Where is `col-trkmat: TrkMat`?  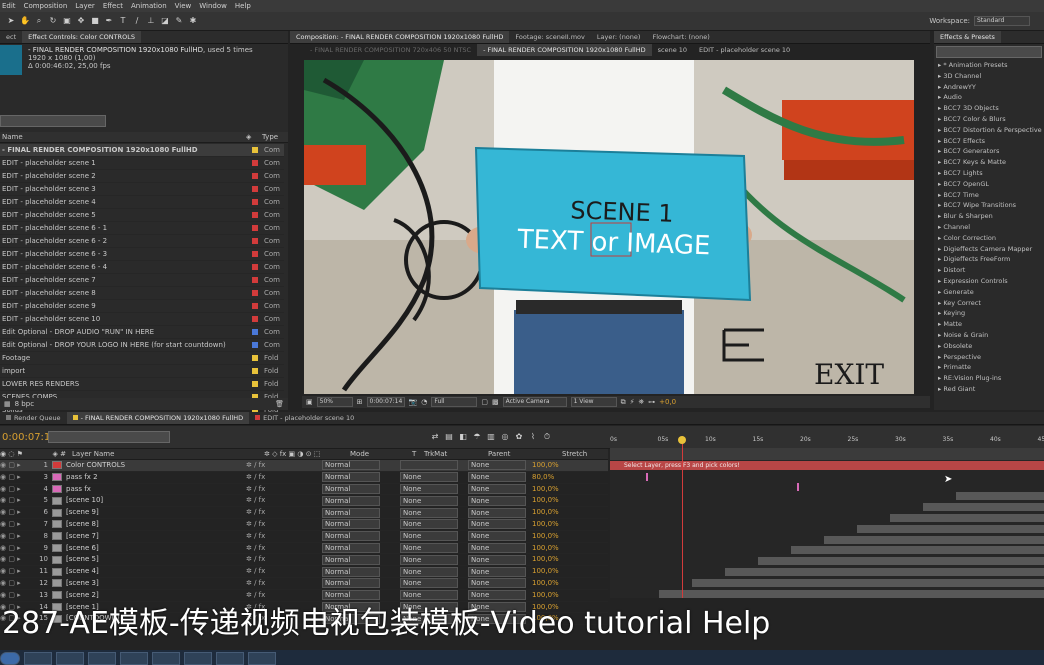 col-trkmat: TrkMat is located at coordinates (456, 454).